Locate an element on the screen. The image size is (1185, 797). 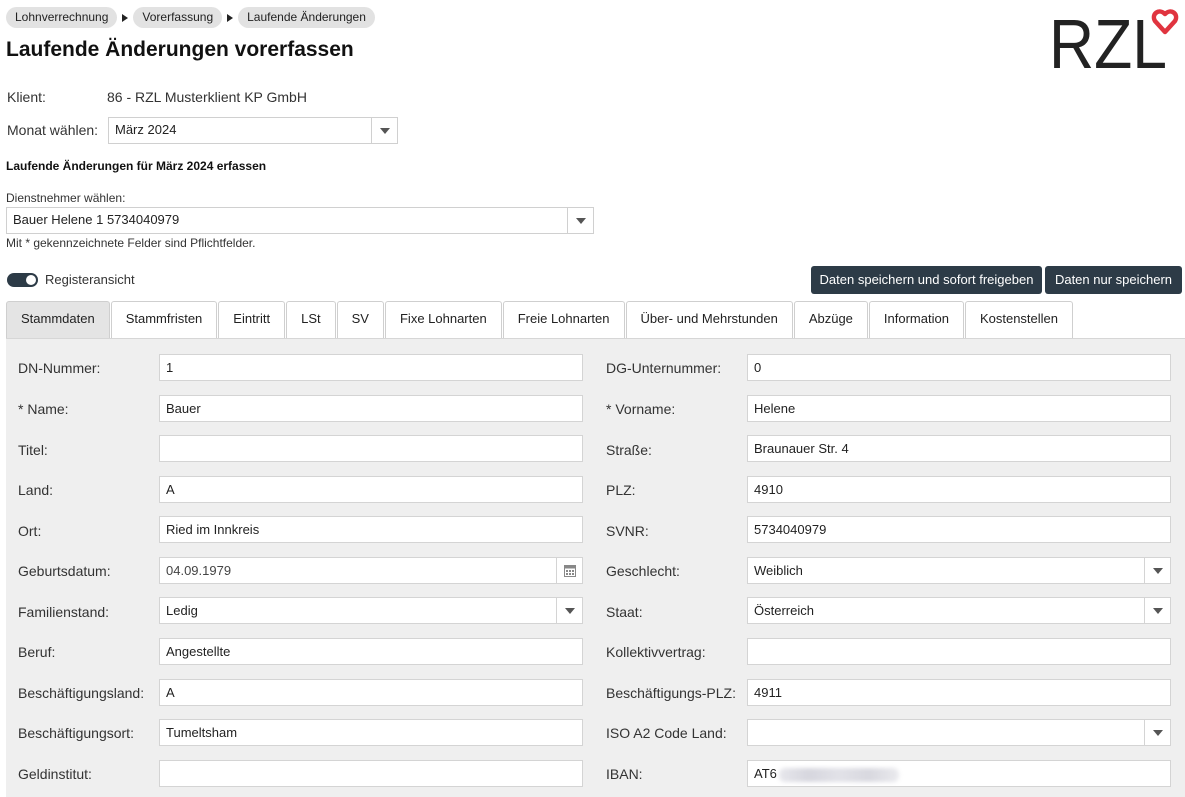
toggle-knob is located at coordinates (31, 280).